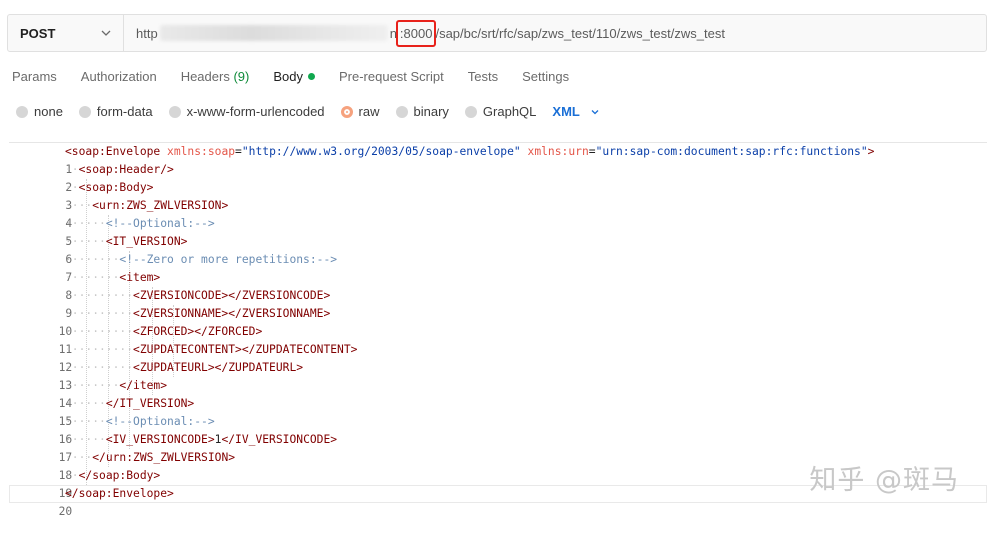 The image size is (987, 557). I want to click on tab-tests: Tests, so click(483, 78).